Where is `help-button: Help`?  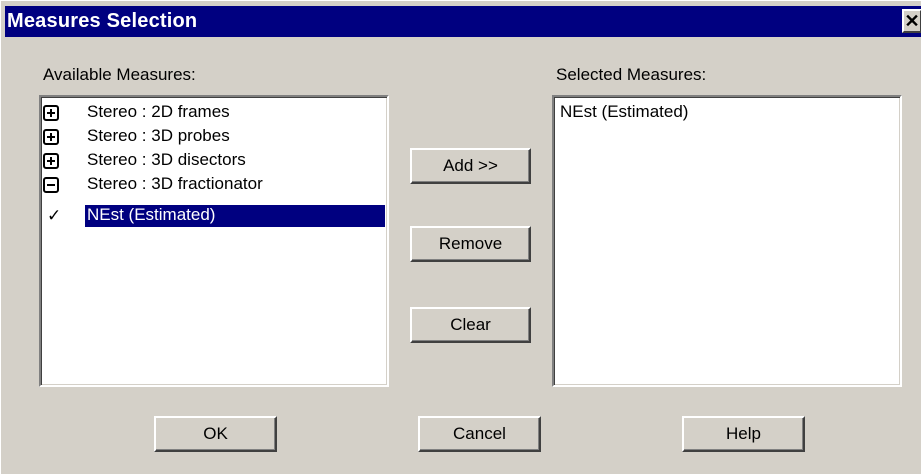
help-button: Help is located at coordinates (743, 434).